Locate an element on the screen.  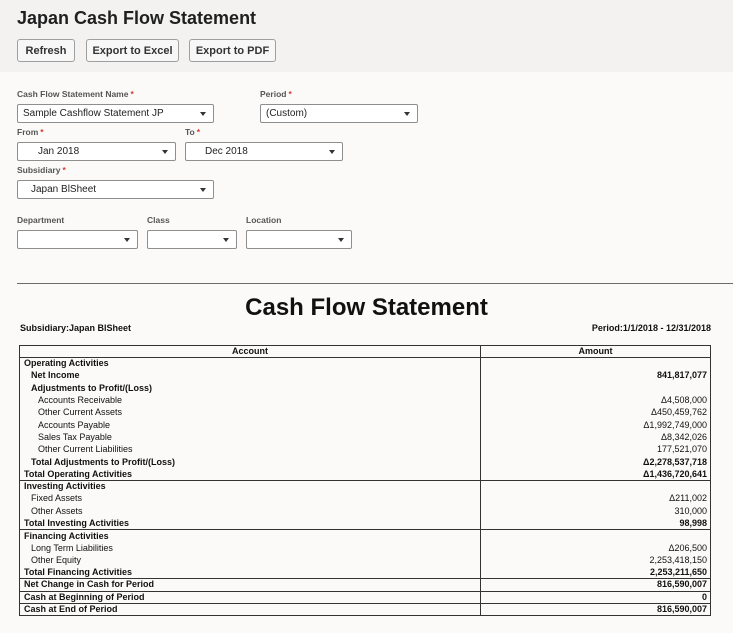
table-row: Total Operating Activities Δ1,436,720,641 is located at coordinates (365, 474).